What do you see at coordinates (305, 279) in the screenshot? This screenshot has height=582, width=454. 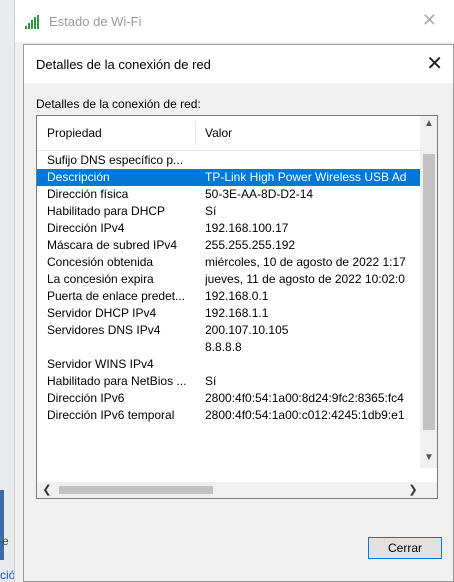 I see `row-value: jueves, 11 de agosto de 2022 10:02:0` at bounding box center [305, 279].